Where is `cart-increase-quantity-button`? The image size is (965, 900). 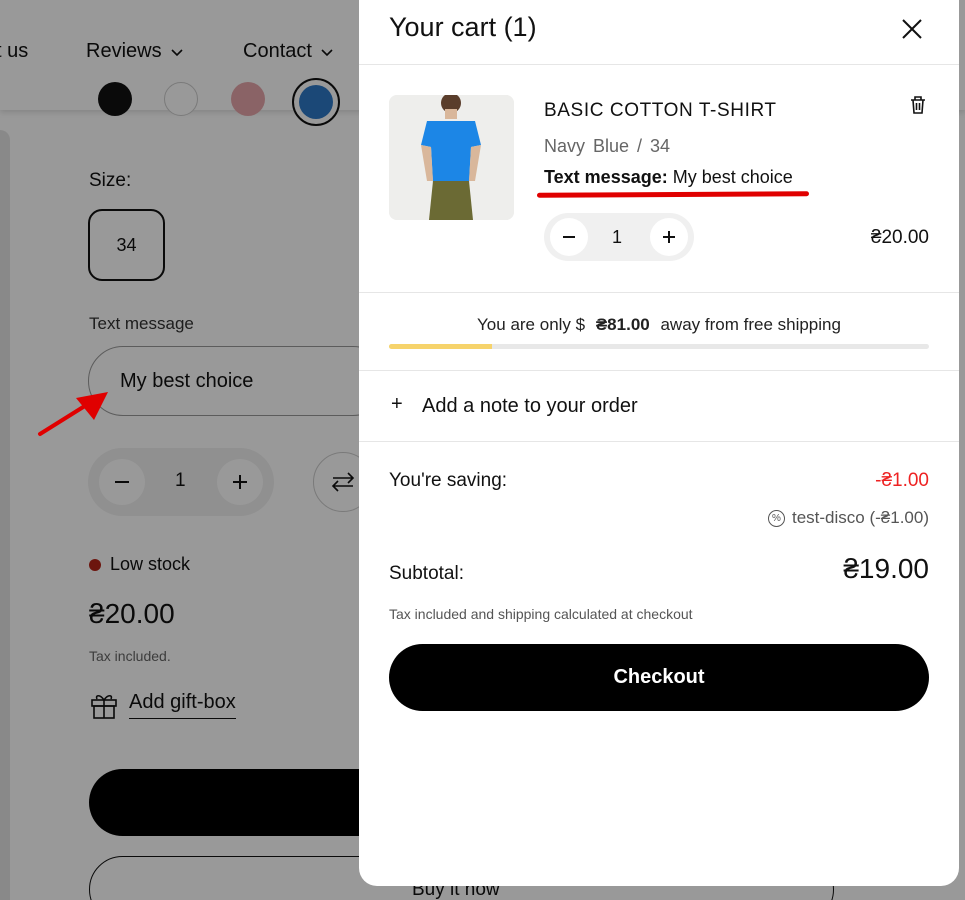 cart-increase-quantity-button is located at coordinates (669, 237).